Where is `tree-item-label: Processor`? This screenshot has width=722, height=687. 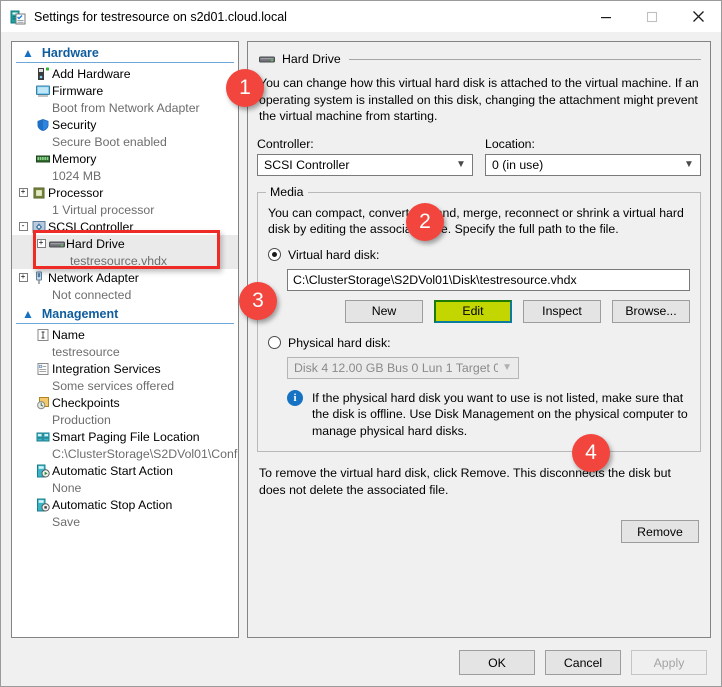 tree-item-label: Processor is located at coordinates (76, 192).